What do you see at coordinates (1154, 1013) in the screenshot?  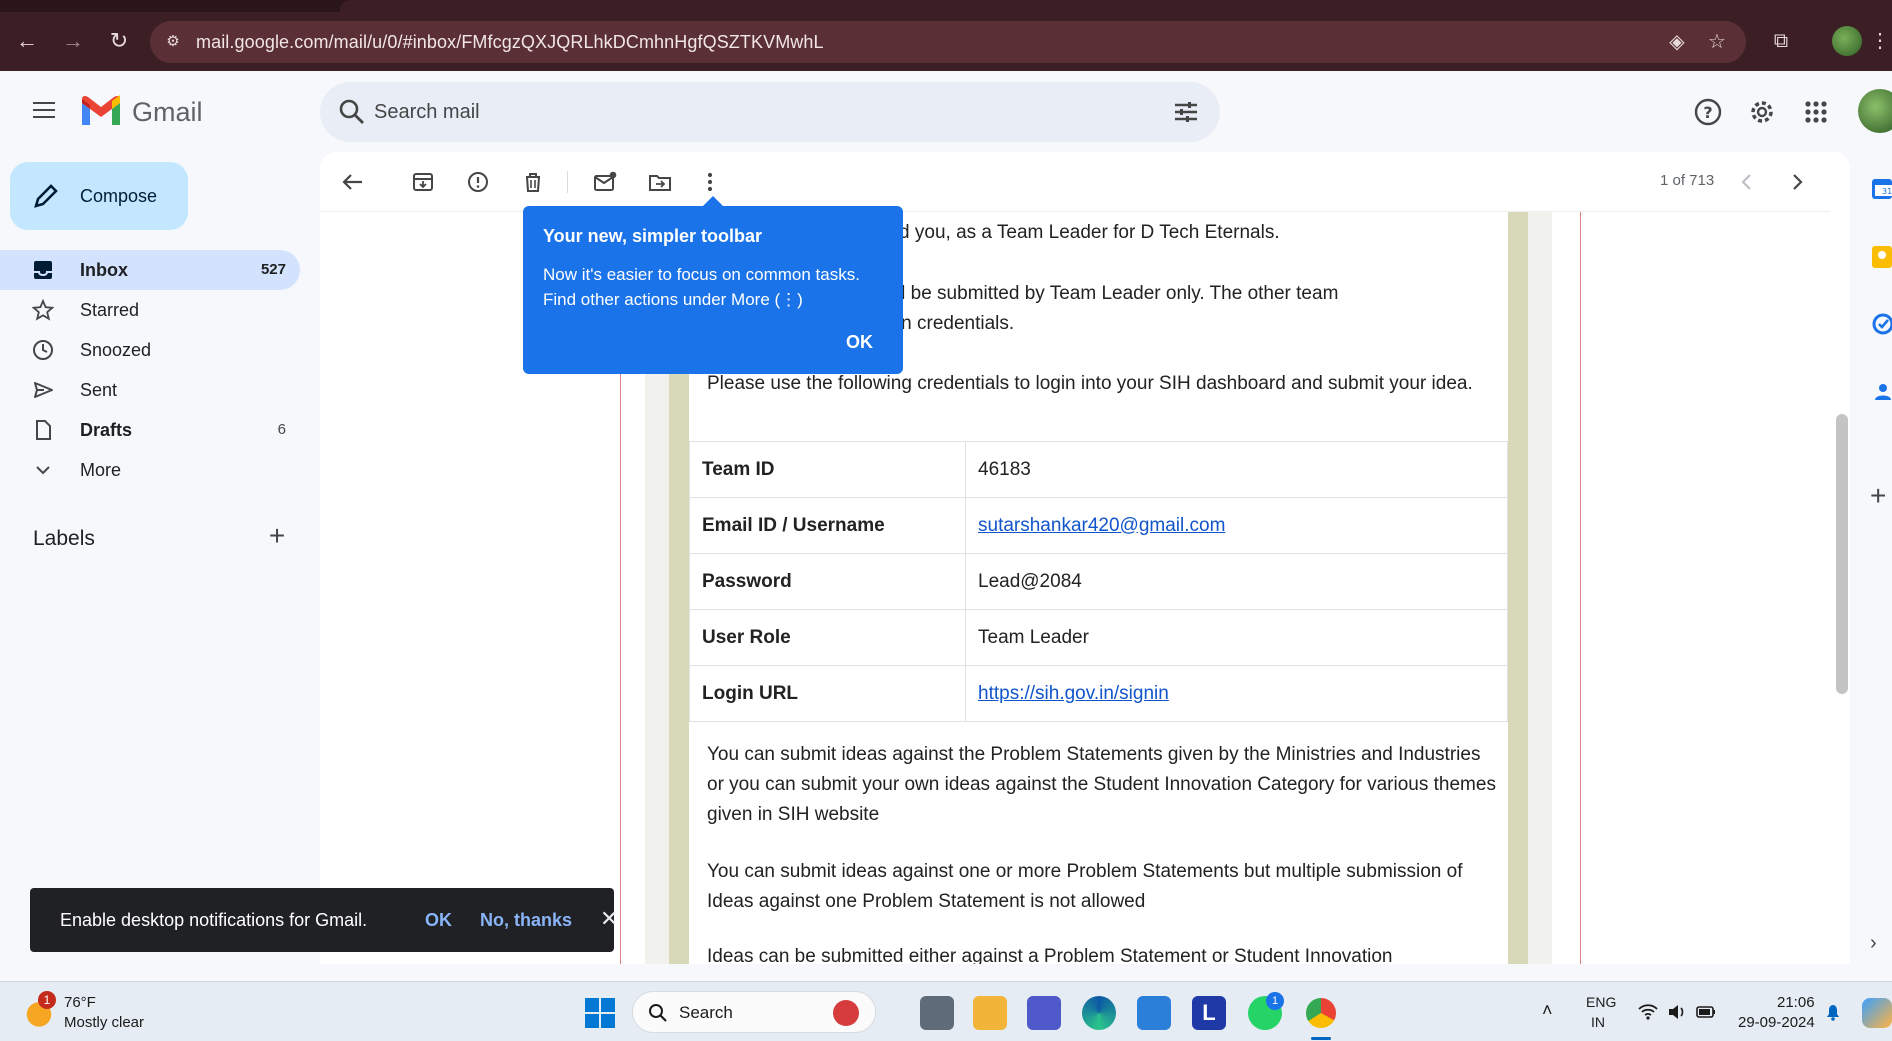 I see `microsoft-store-icon` at bounding box center [1154, 1013].